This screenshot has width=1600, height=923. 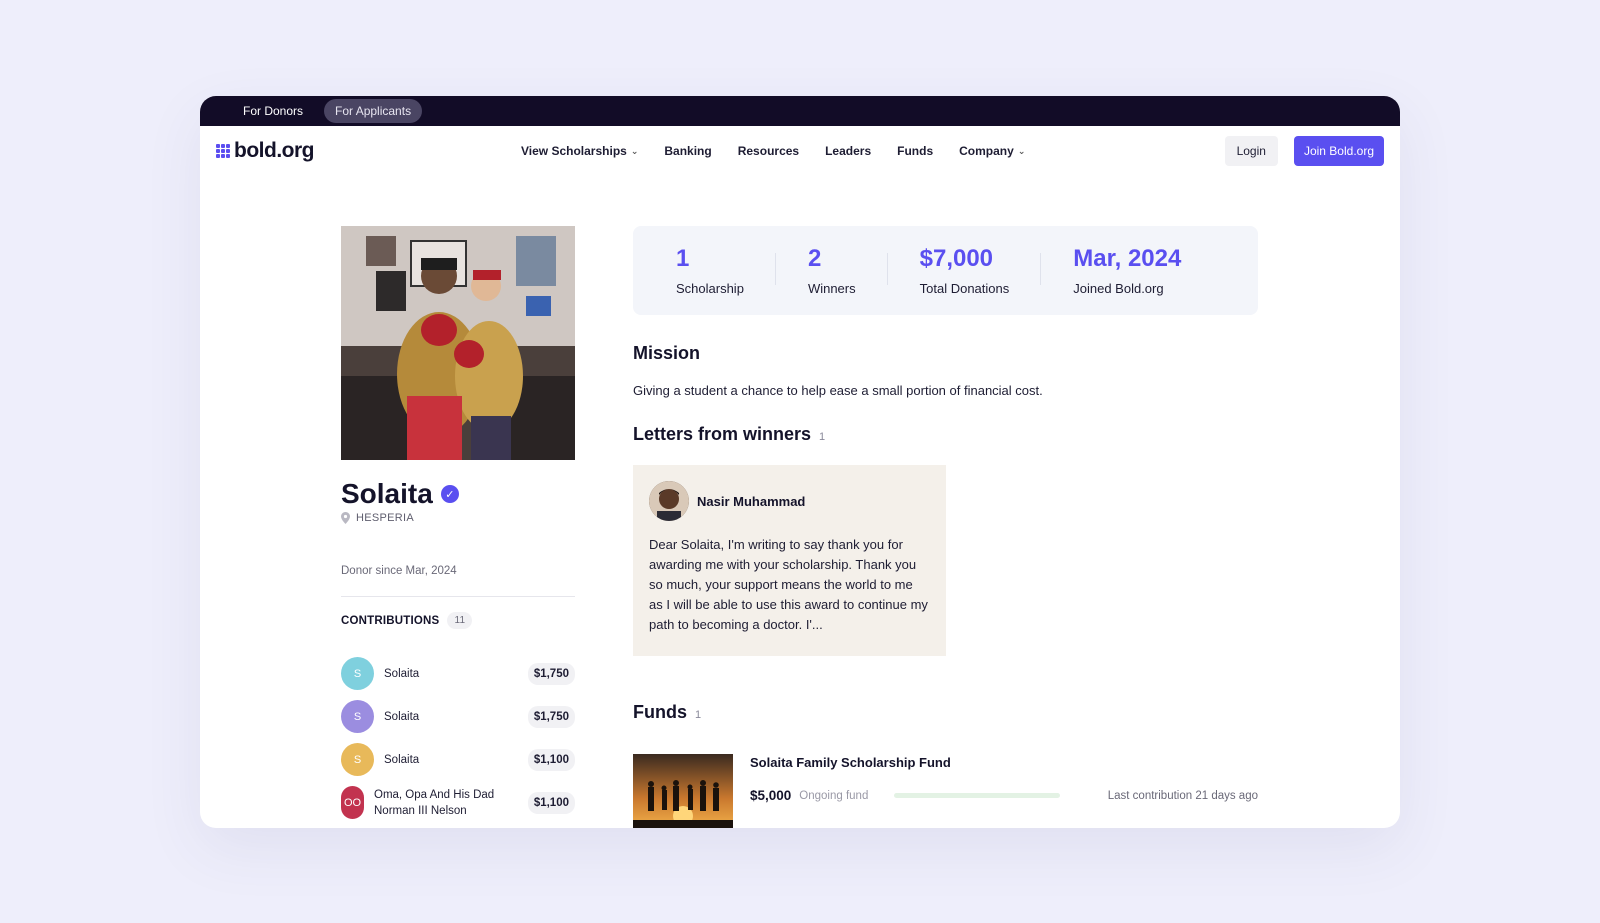 I want to click on contributions-count: 11, so click(x=460, y=620).